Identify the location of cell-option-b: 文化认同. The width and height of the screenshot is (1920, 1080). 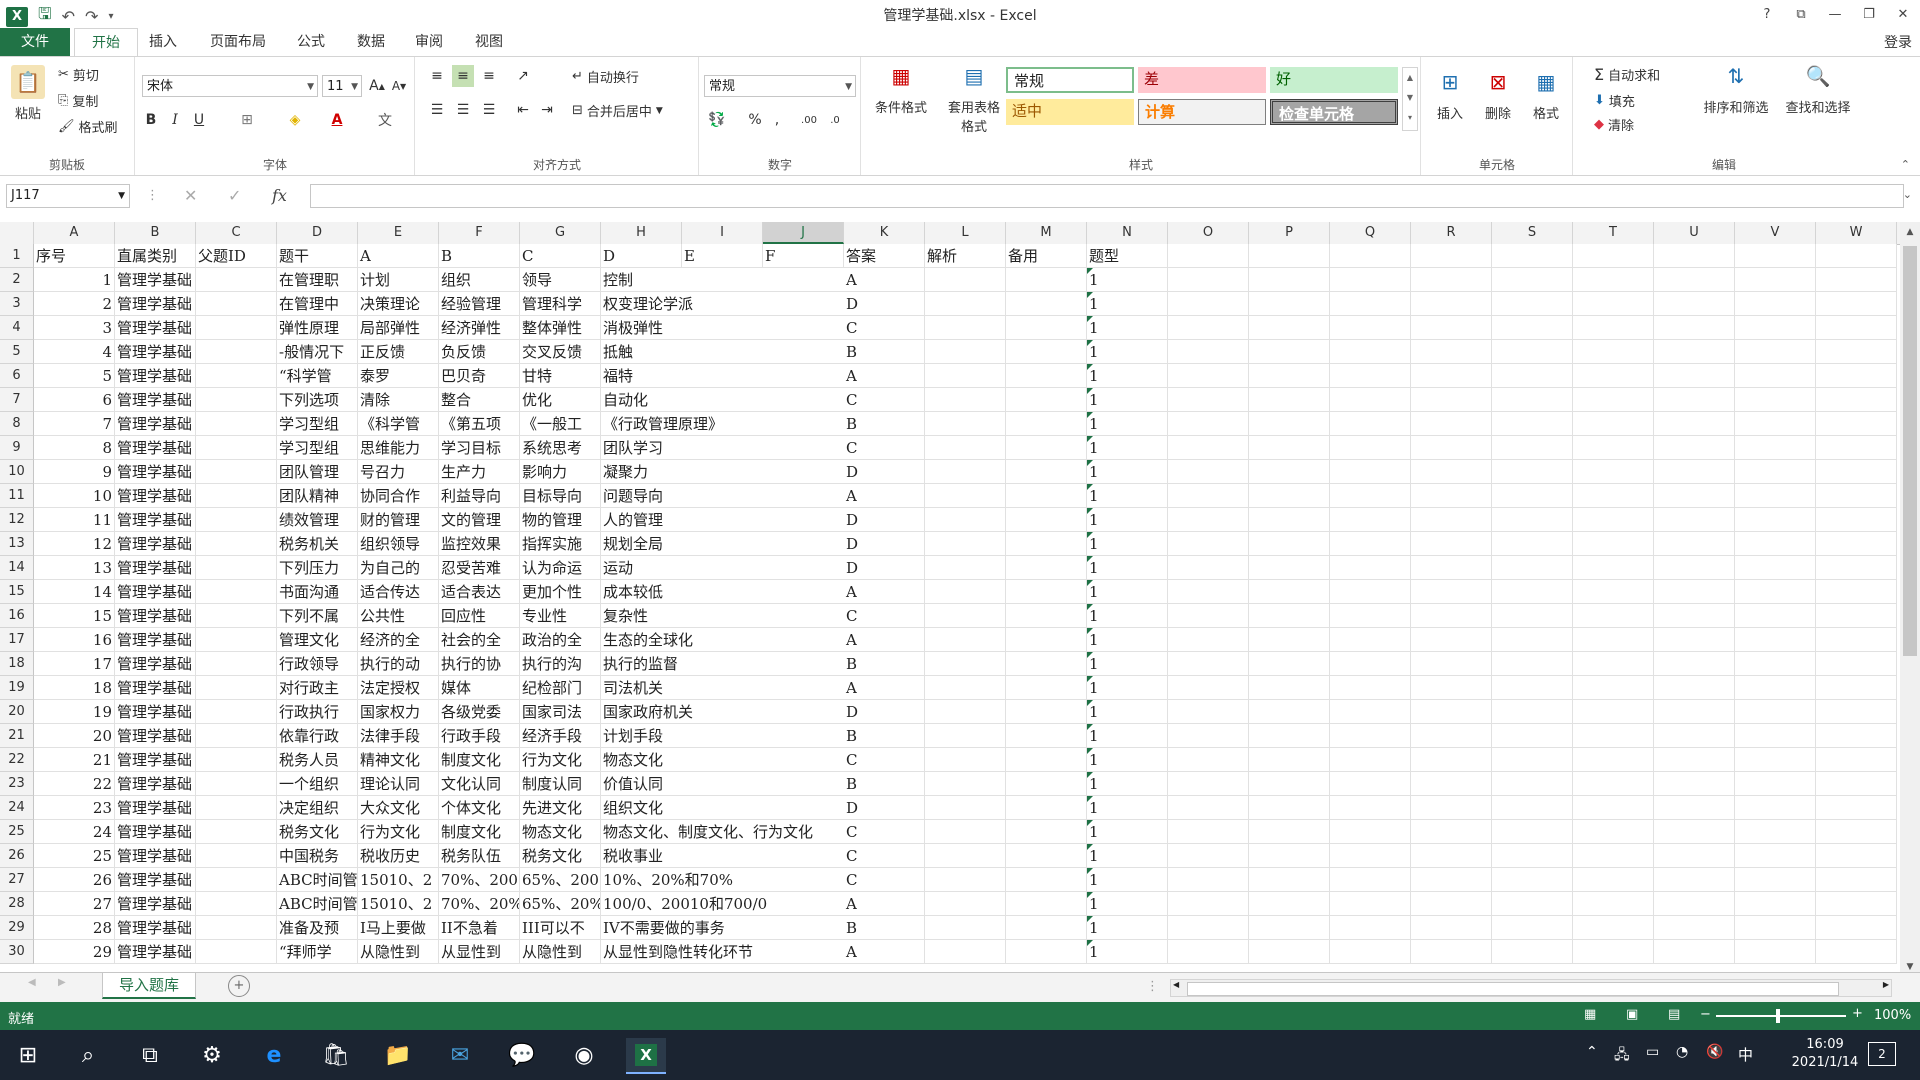
(479, 784).